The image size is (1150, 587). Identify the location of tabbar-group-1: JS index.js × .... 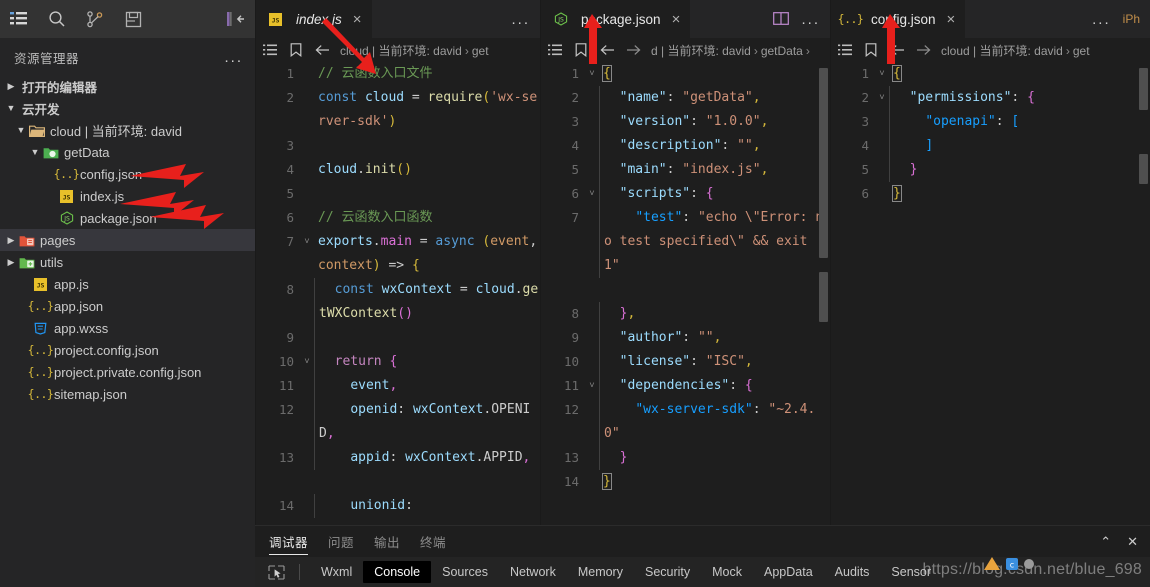
(397, 19).